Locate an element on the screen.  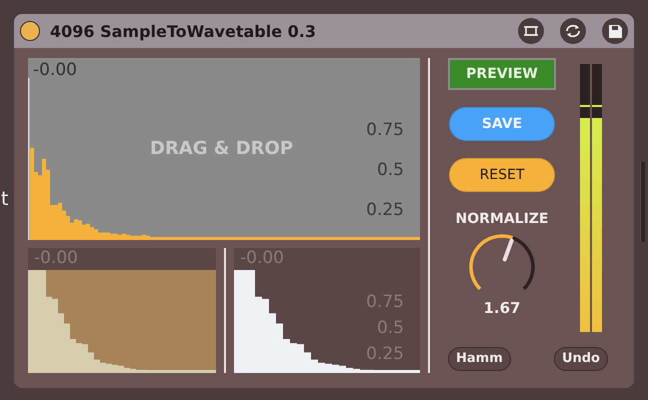
reset-button: RESET is located at coordinates (502, 175).